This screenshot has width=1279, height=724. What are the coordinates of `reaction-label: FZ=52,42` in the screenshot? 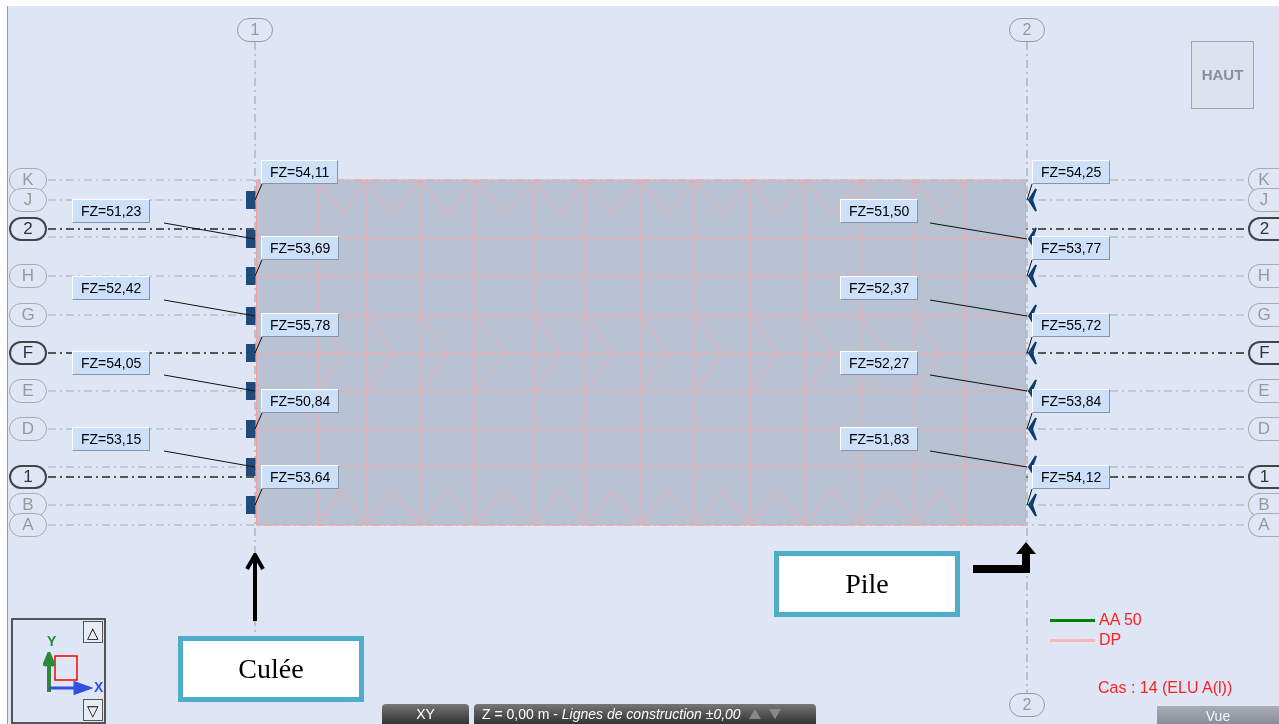 It's located at (111, 288).